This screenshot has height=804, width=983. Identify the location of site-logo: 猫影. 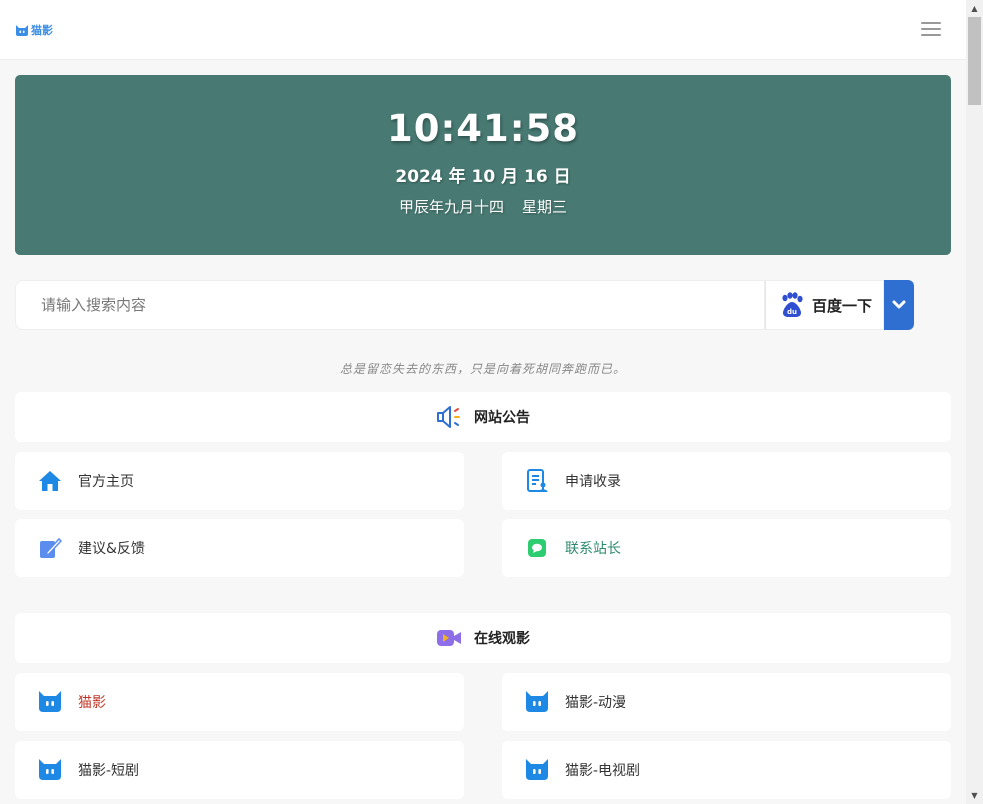
(34, 30).